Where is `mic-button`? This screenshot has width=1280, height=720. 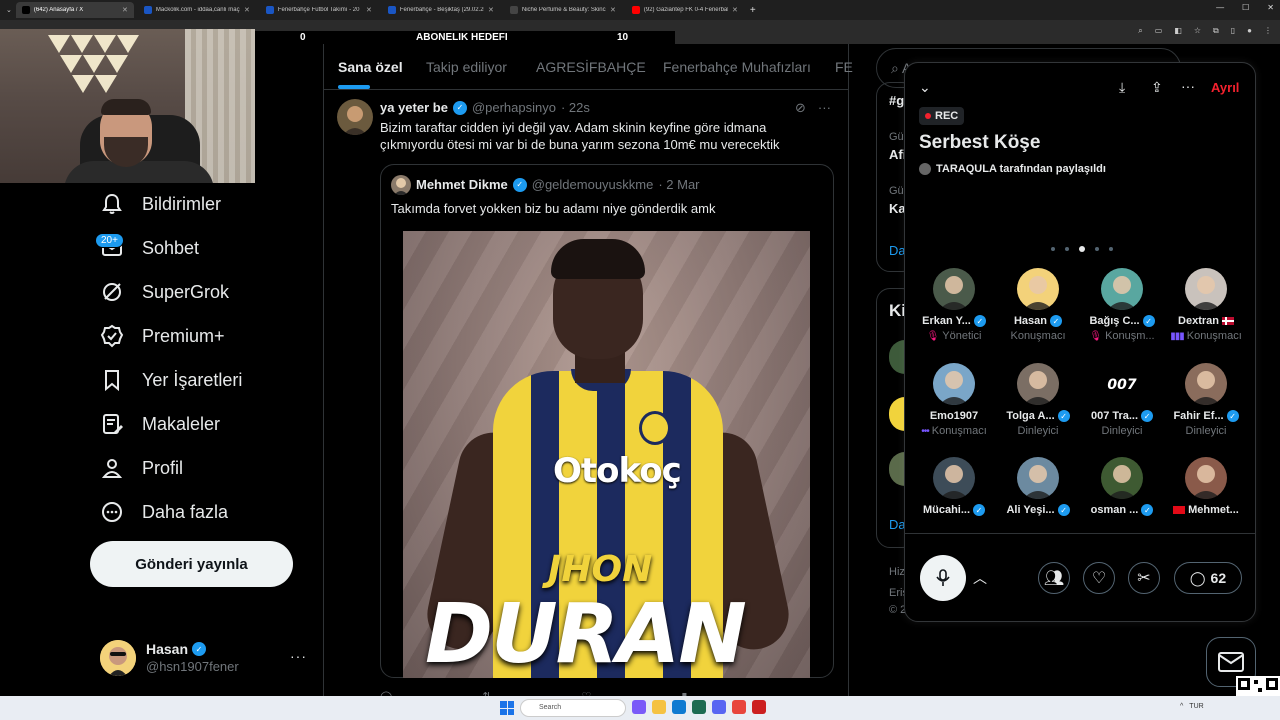 mic-button is located at coordinates (943, 578).